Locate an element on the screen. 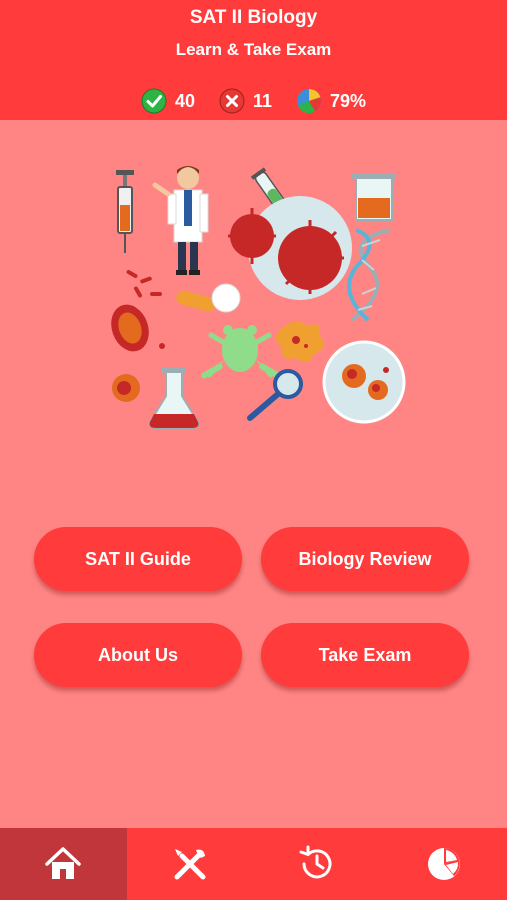  tab-bar is located at coordinates (253, 864).